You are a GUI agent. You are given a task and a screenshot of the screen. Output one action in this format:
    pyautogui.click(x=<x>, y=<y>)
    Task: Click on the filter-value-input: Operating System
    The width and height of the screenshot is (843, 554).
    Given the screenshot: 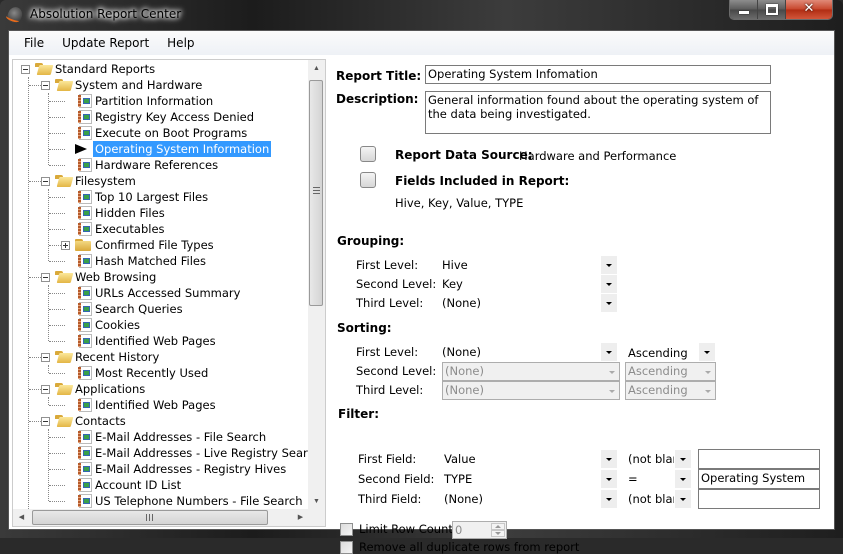 What is the action you would take?
    pyautogui.click(x=759, y=479)
    